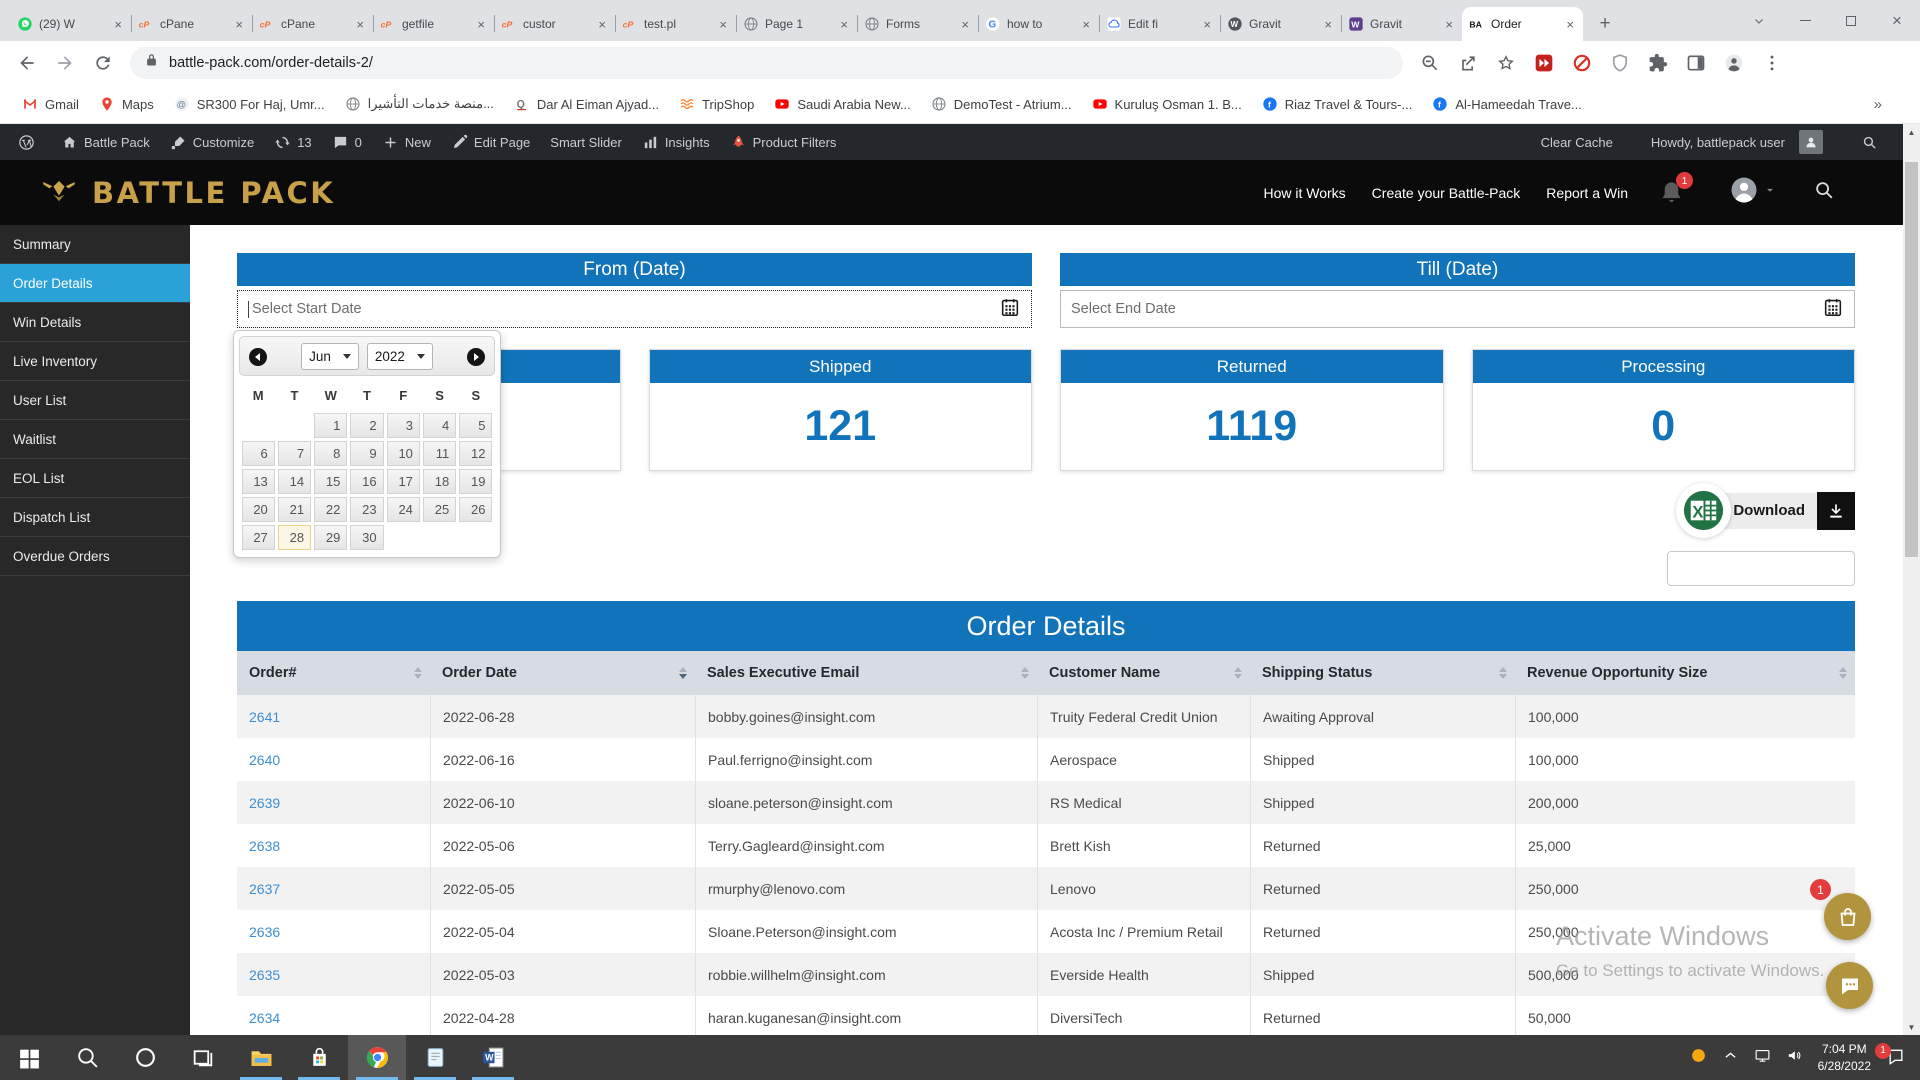 The height and width of the screenshot is (1080, 1920). I want to click on word-taskbar-button: W, so click(493, 1057).